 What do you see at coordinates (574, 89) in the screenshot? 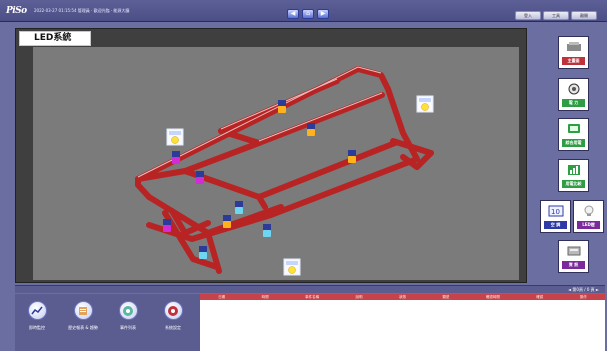
I see `meter-icon` at bounding box center [574, 89].